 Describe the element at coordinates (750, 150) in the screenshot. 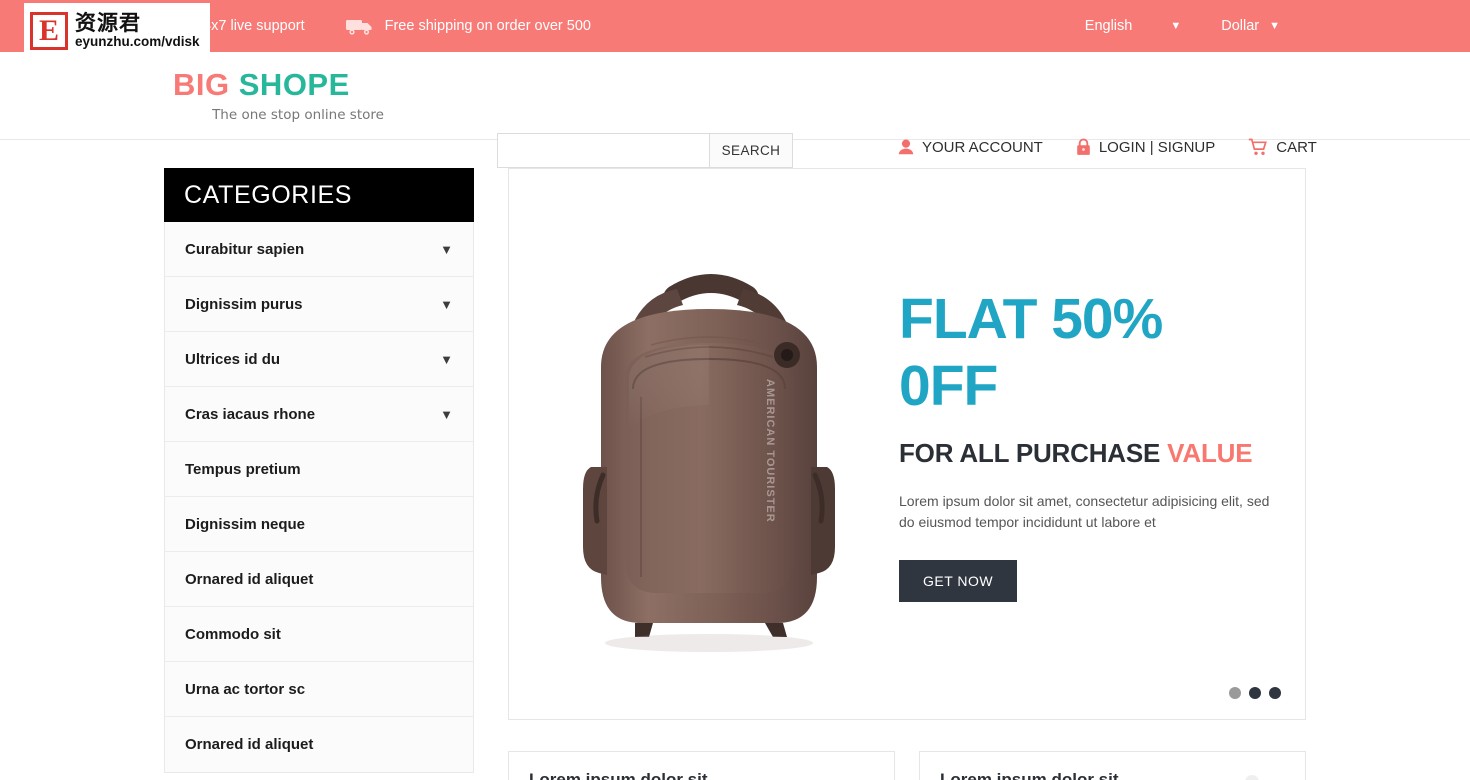

I see `search-button: SEARCH` at that location.